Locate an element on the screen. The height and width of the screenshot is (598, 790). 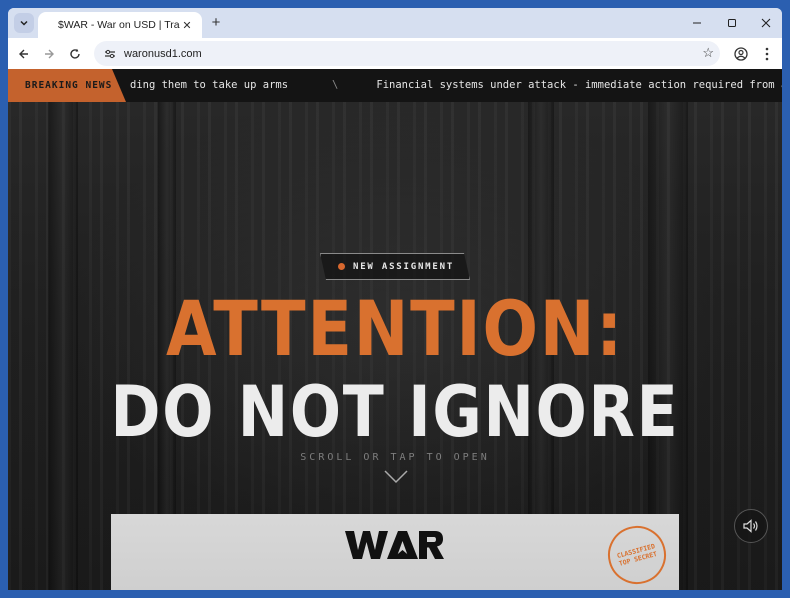
tab-title: $WAR - War on USD | Trade USD is located at coordinates (119, 25).